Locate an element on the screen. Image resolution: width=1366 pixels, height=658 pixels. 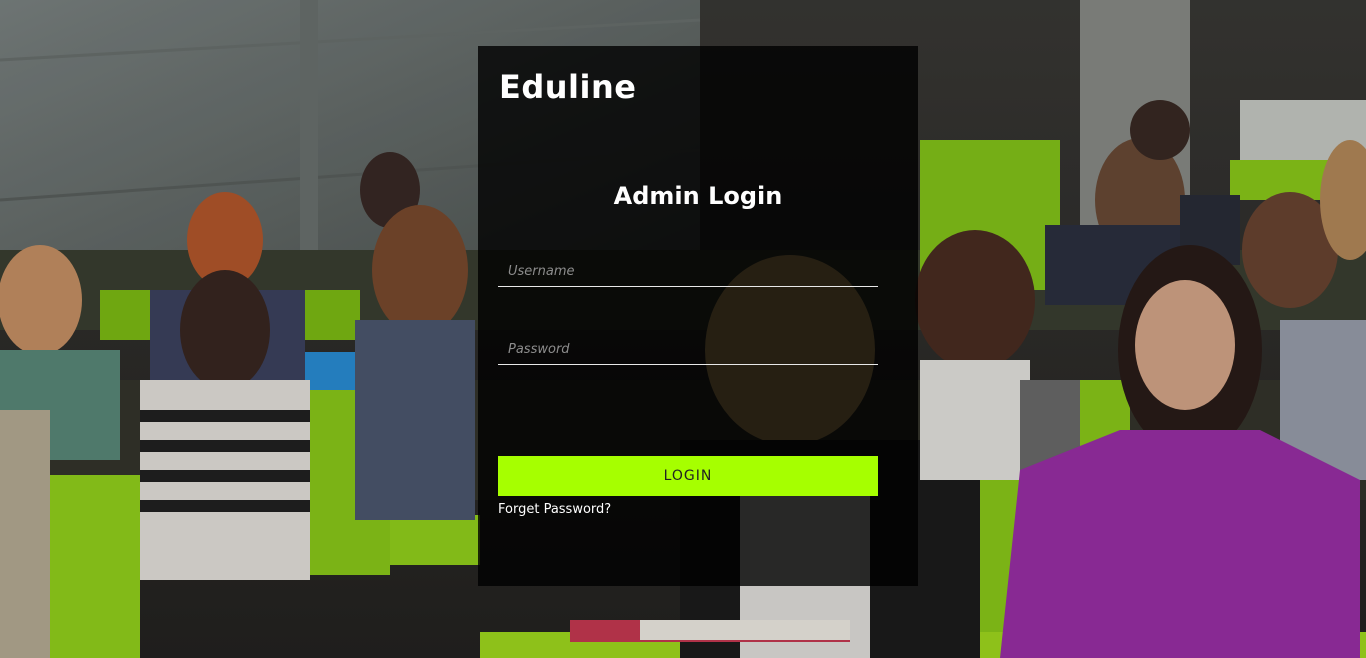
login-title: Admin Login is located at coordinates (698, 196).